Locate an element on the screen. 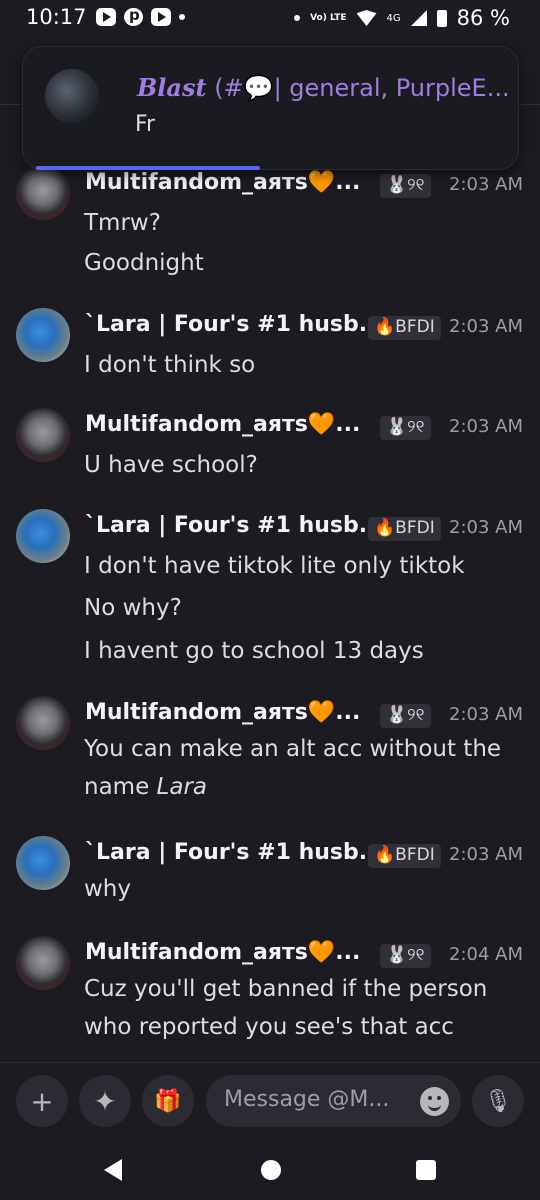 The height and width of the screenshot is (1200, 540). voice-message-button: 🎙 is located at coordinates (498, 1101).